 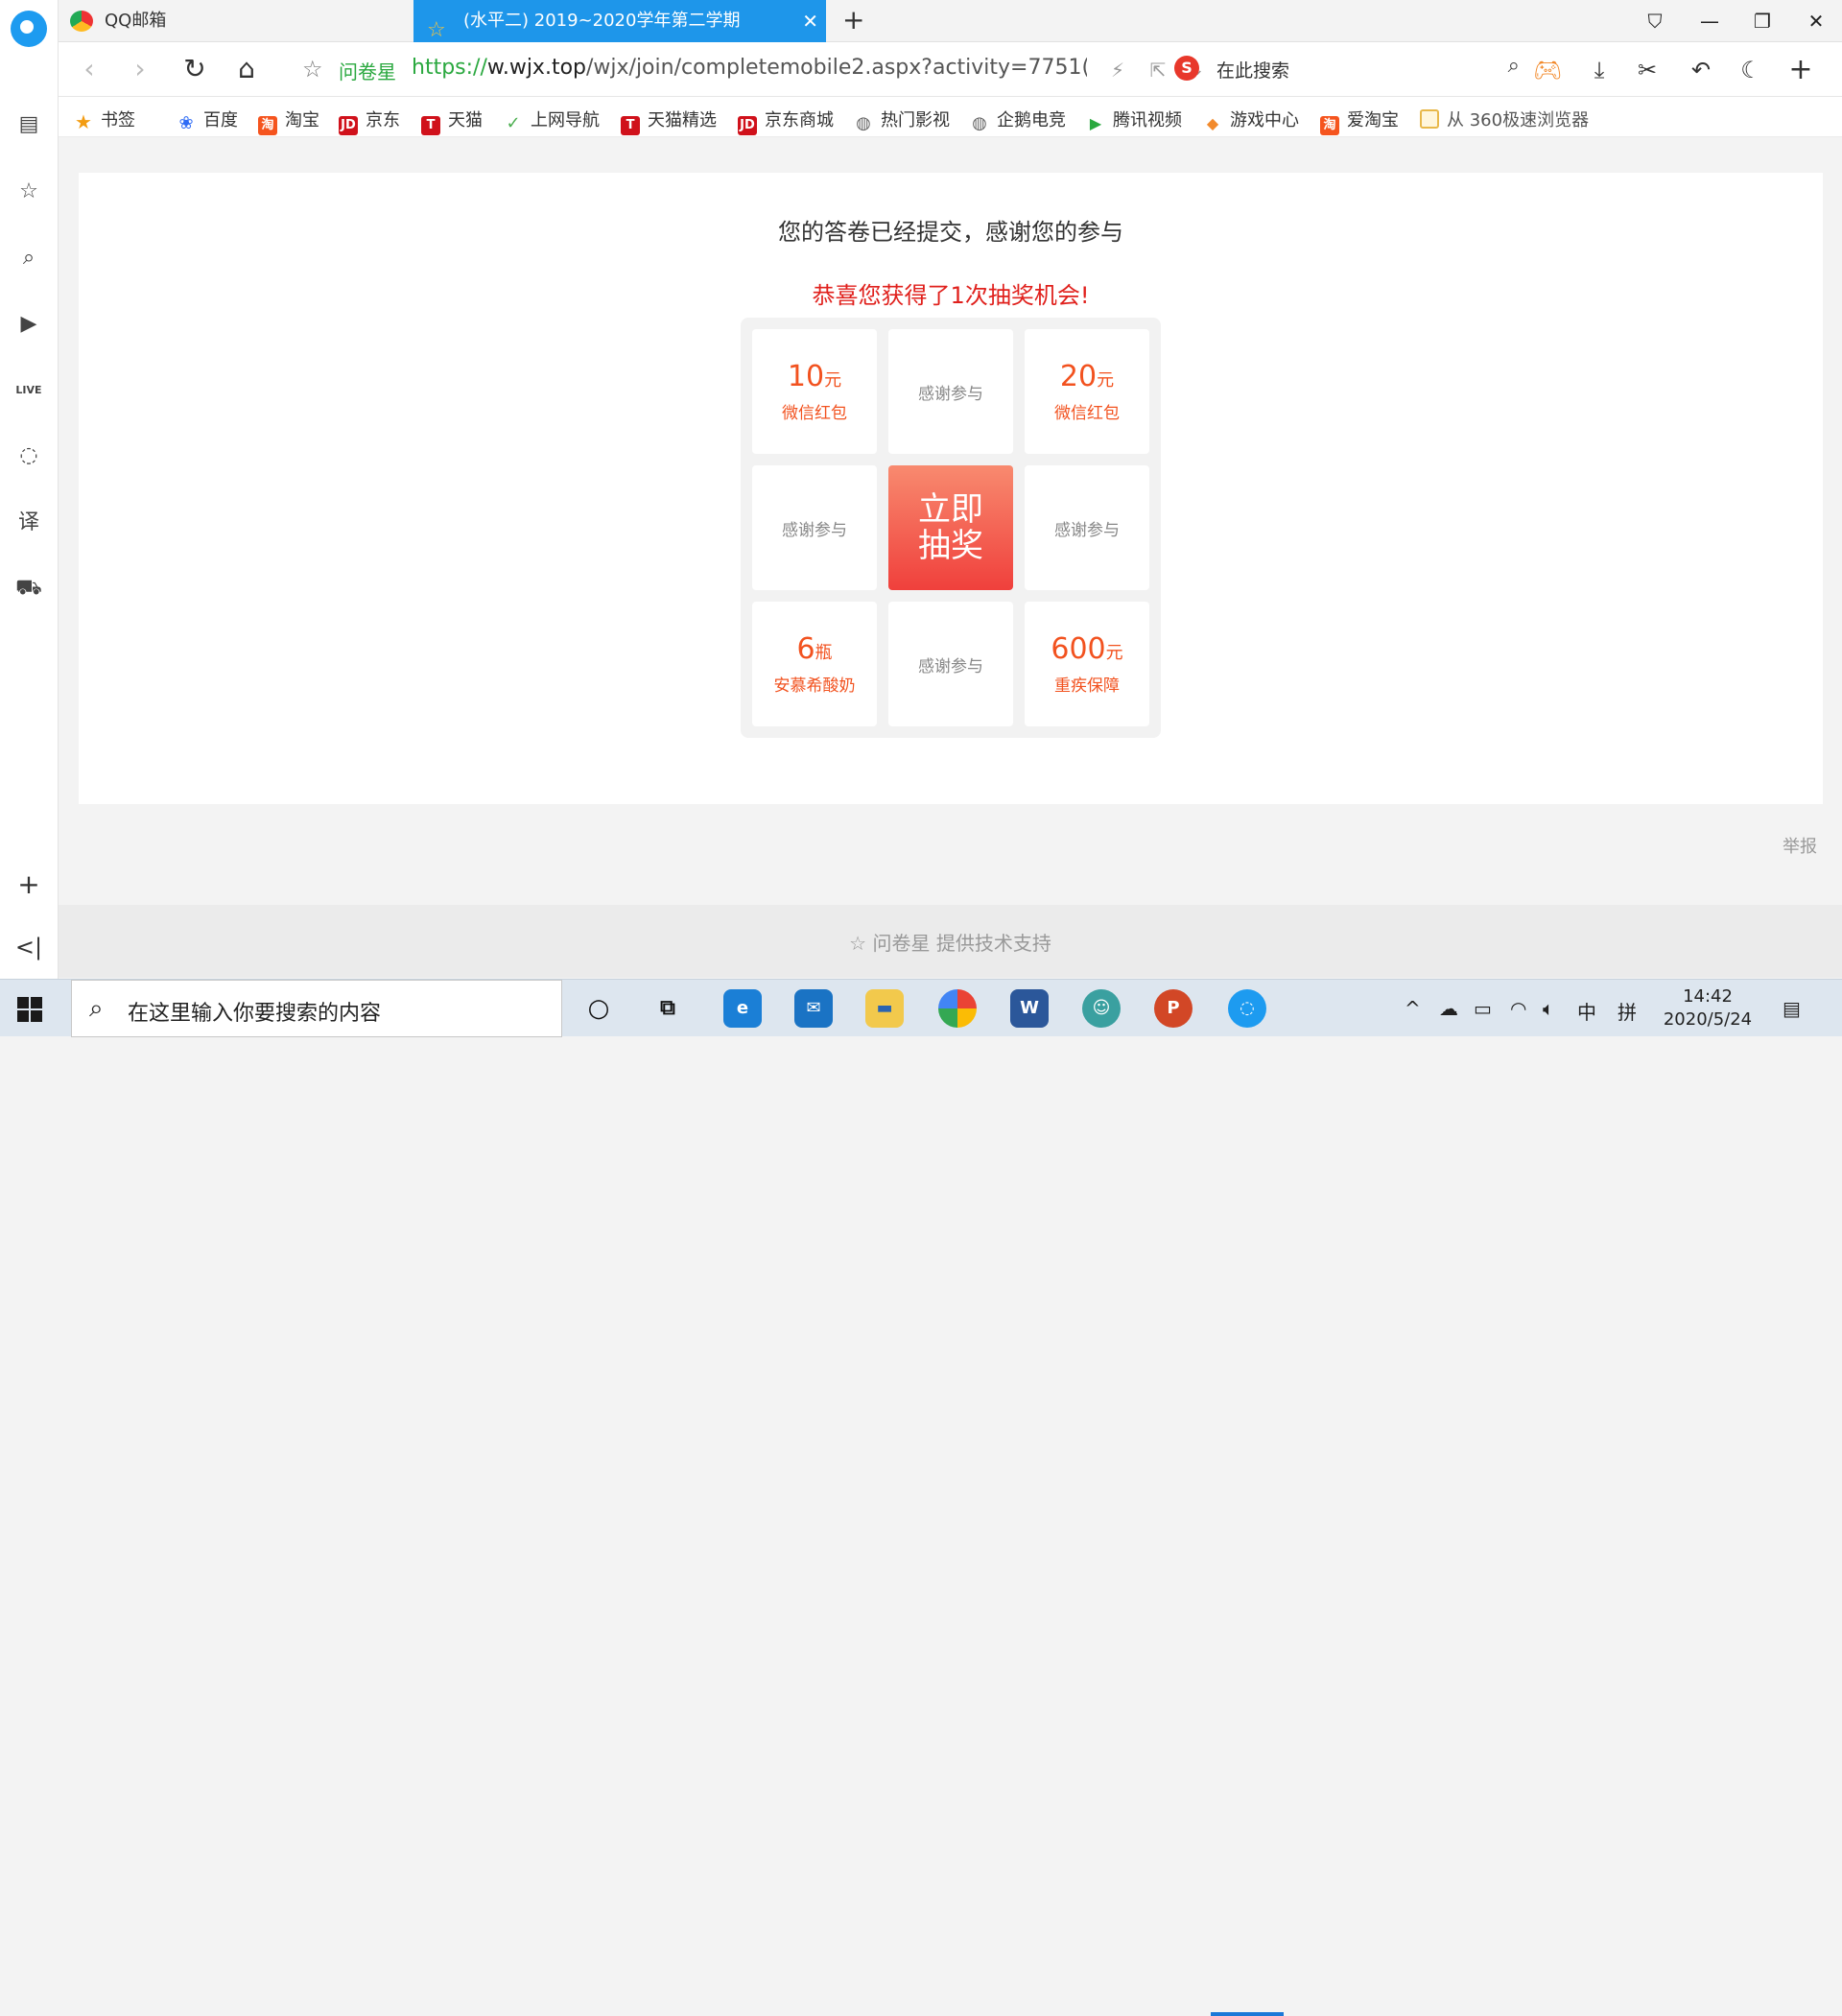 I want to click on prize-amount: 600, so click(x=1078, y=648).